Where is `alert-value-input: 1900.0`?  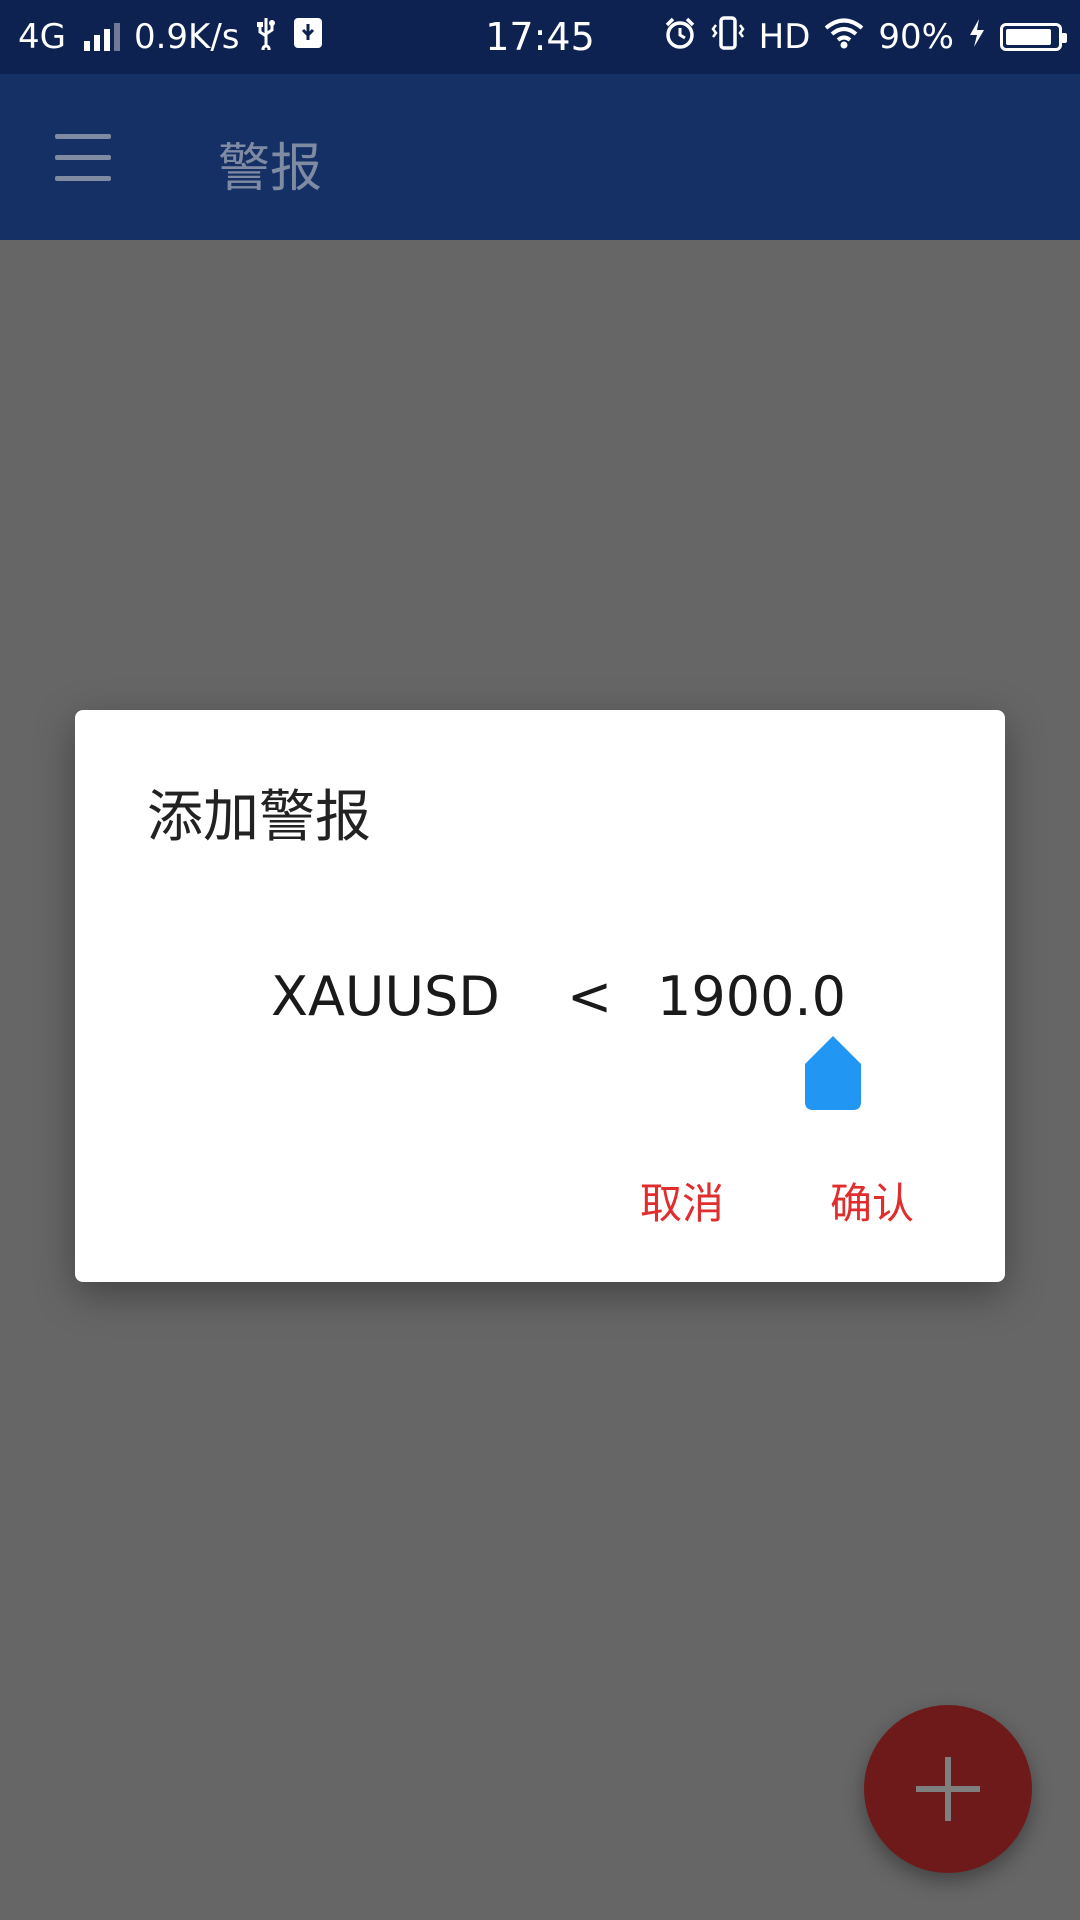
alert-value-input: 1900.0 is located at coordinates (751, 996).